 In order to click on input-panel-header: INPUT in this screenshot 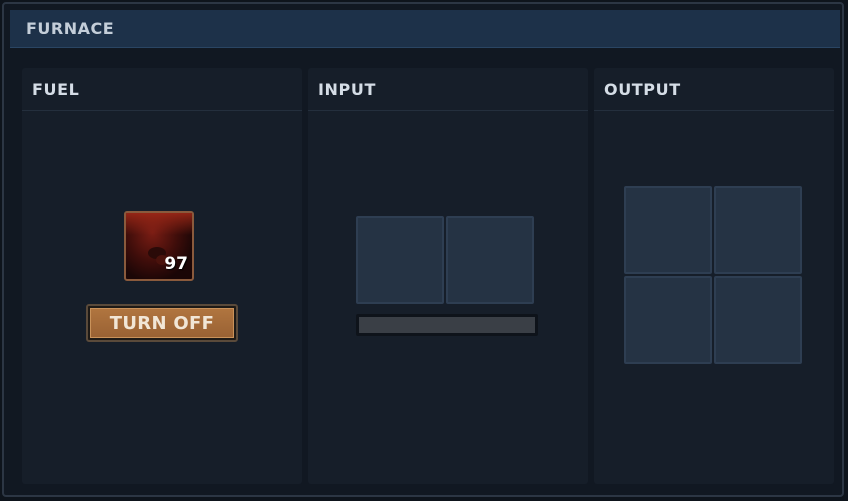, I will do `click(448, 89)`.